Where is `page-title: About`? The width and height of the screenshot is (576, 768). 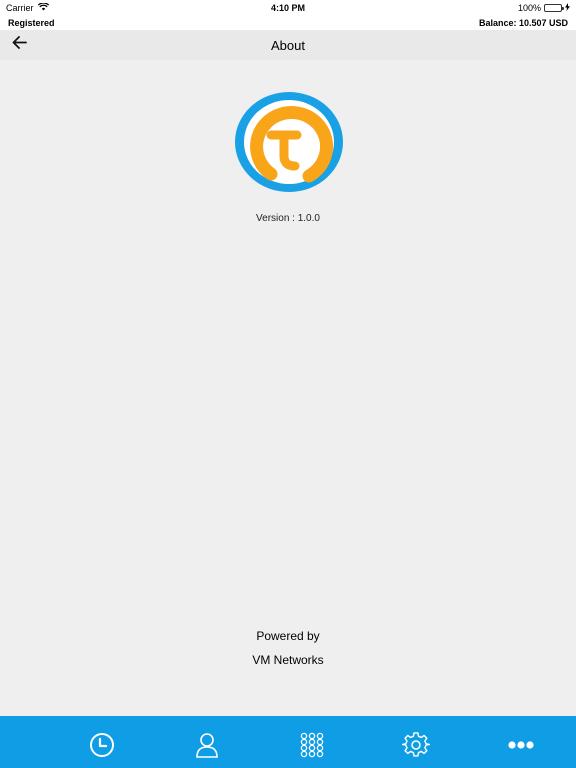
page-title: About is located at coordinates (288, 45).